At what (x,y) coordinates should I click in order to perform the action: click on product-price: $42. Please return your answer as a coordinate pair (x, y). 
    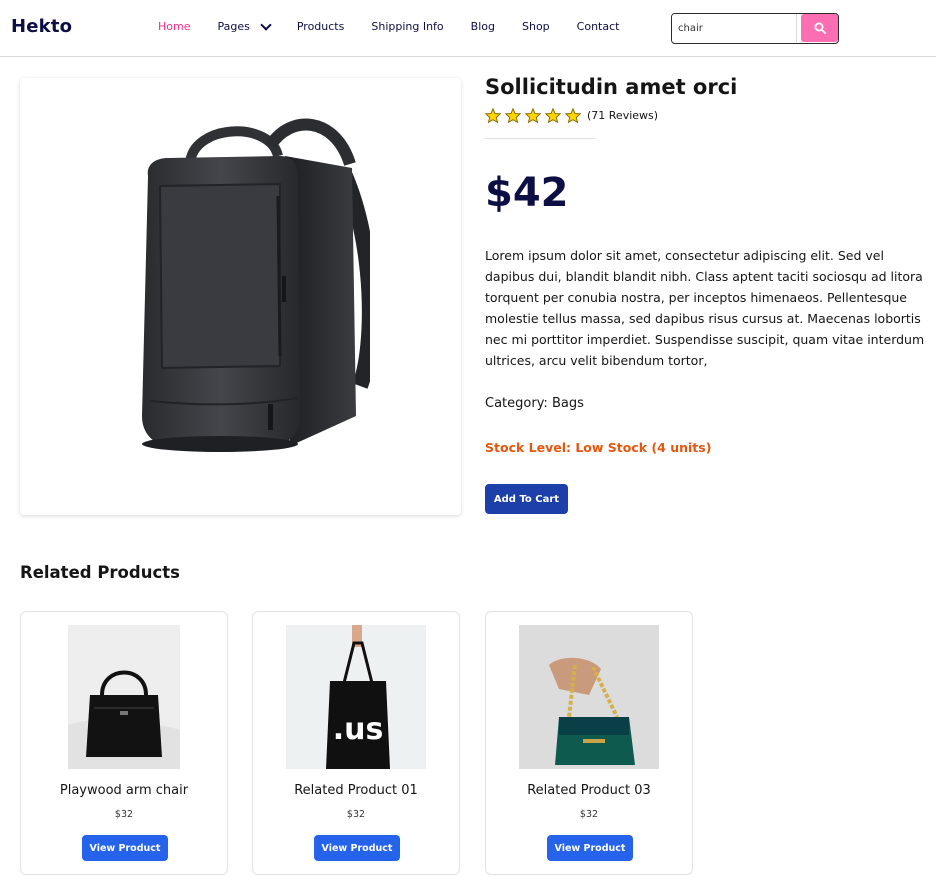
    Looking at the image, I should click on (527, 193).